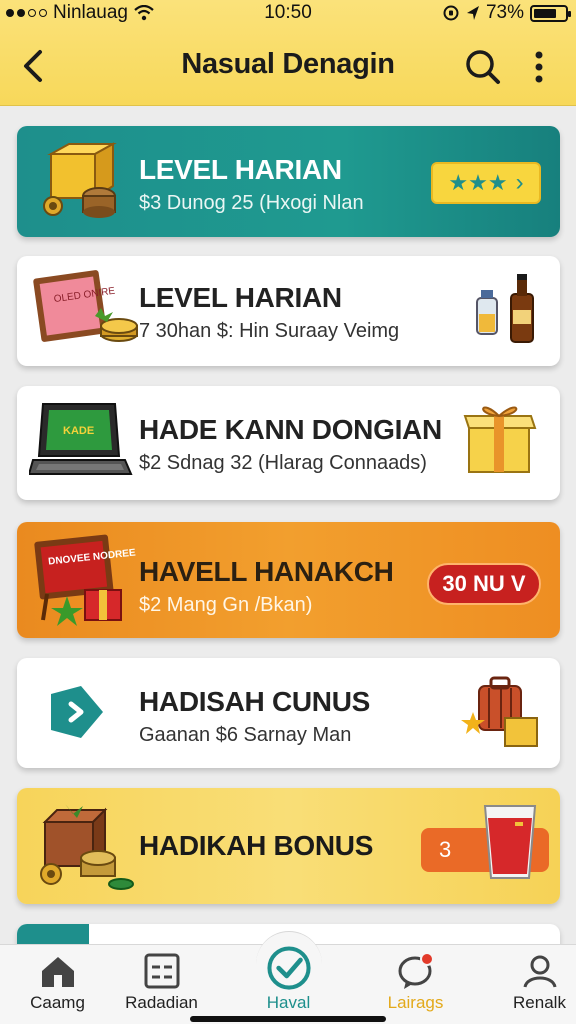 This screenshot has height=1024, width=576. Describe the element at coordinates (539, 67) in the screenshot. I see `more-vertical-icon` at that location.